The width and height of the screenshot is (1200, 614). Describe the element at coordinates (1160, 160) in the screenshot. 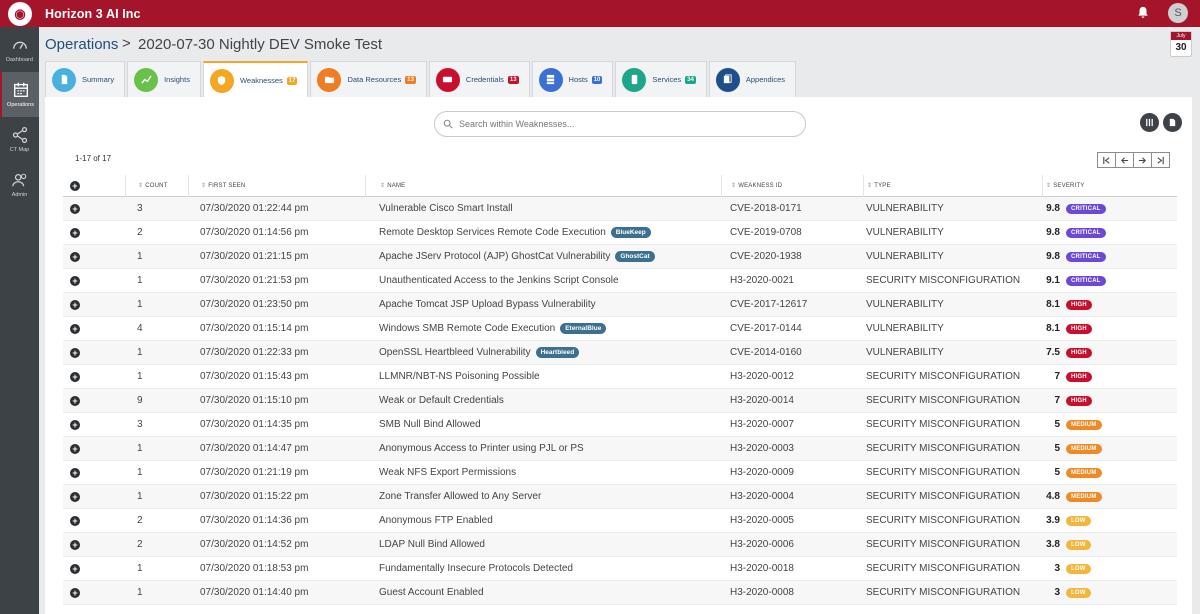

I see `last-page-button` at that location.